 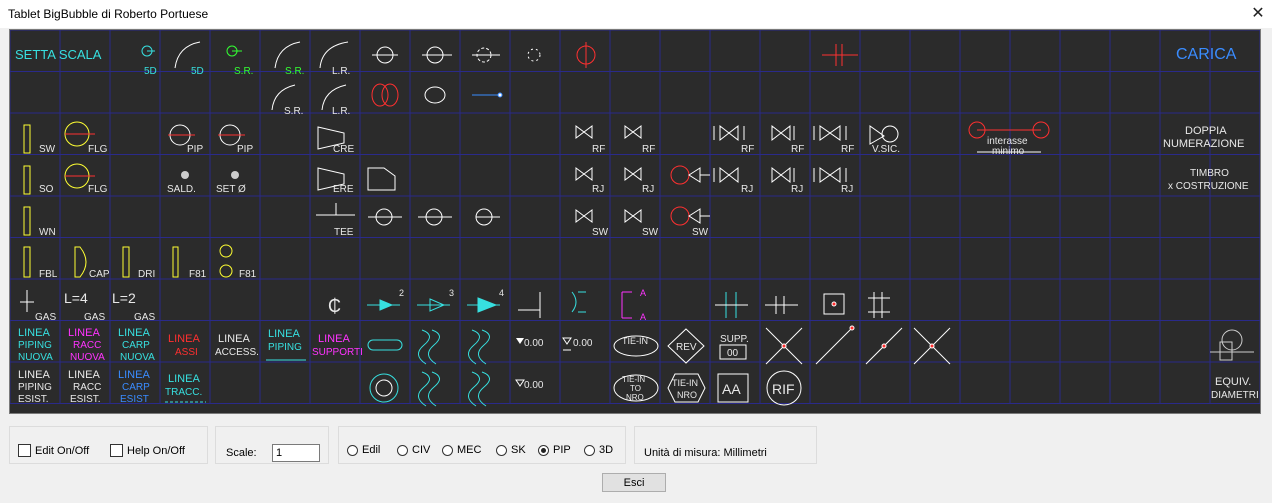 I want to click on vsic-icon, so click(x=884, y=135).